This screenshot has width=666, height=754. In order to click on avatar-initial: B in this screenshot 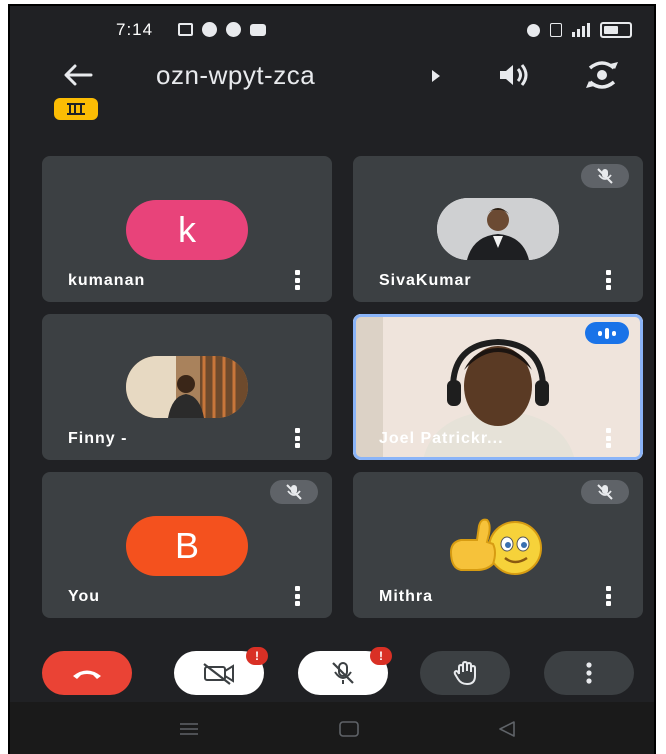, I will do `click(186, 545)`.